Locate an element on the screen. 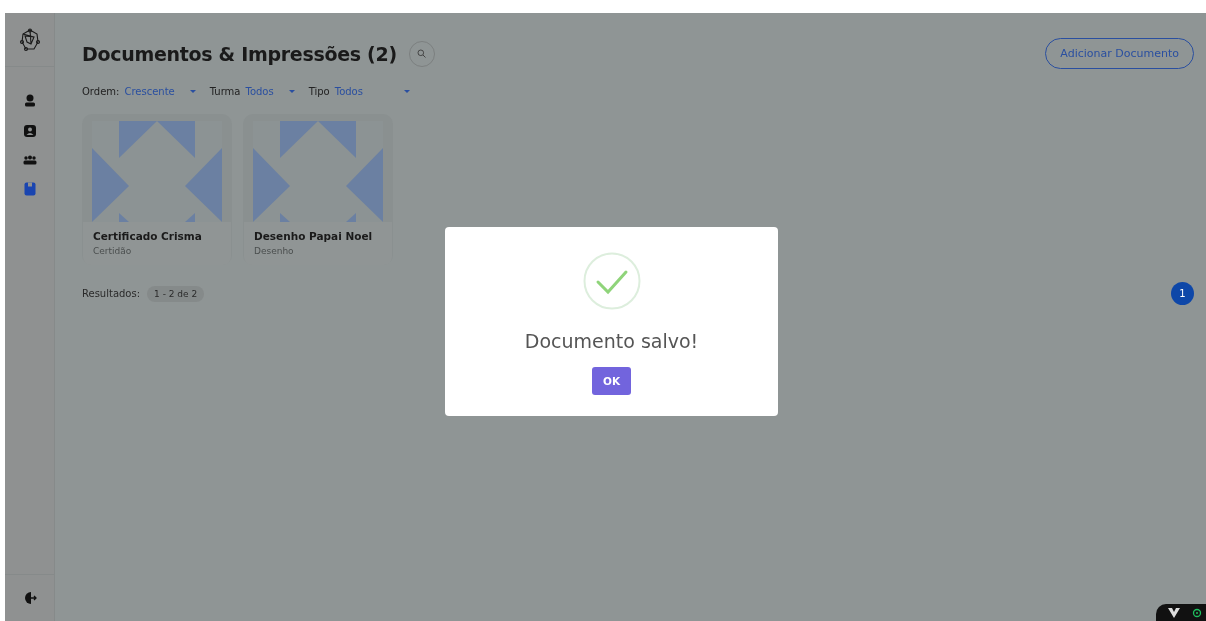  card-type: Desenho is located at coordinates (274, 251).